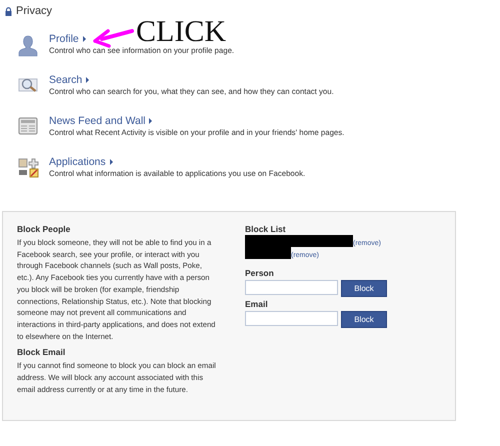  Describe the element at coordinates (44, 229) in the screenshot. I see `section-heading: Block People` at that location.